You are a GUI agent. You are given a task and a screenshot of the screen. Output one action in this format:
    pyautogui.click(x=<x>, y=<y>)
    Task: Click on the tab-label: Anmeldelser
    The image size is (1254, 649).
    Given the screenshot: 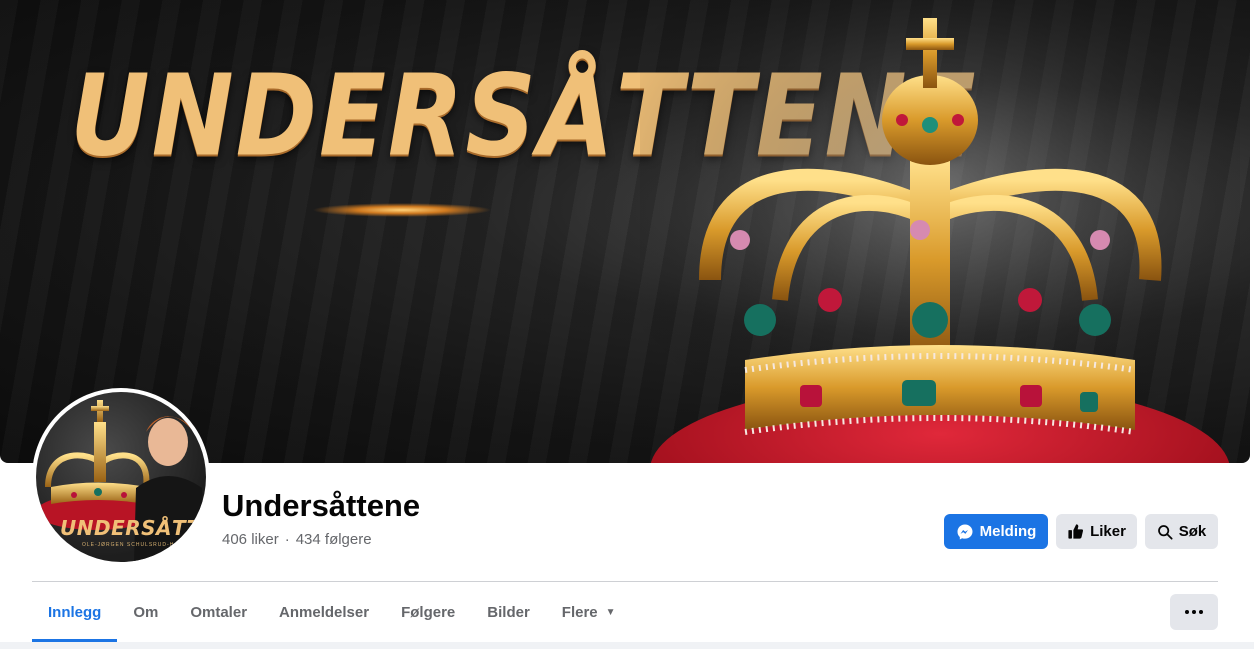 What is the action you would take?
    pyautogui.click(x=324, y=612)
    